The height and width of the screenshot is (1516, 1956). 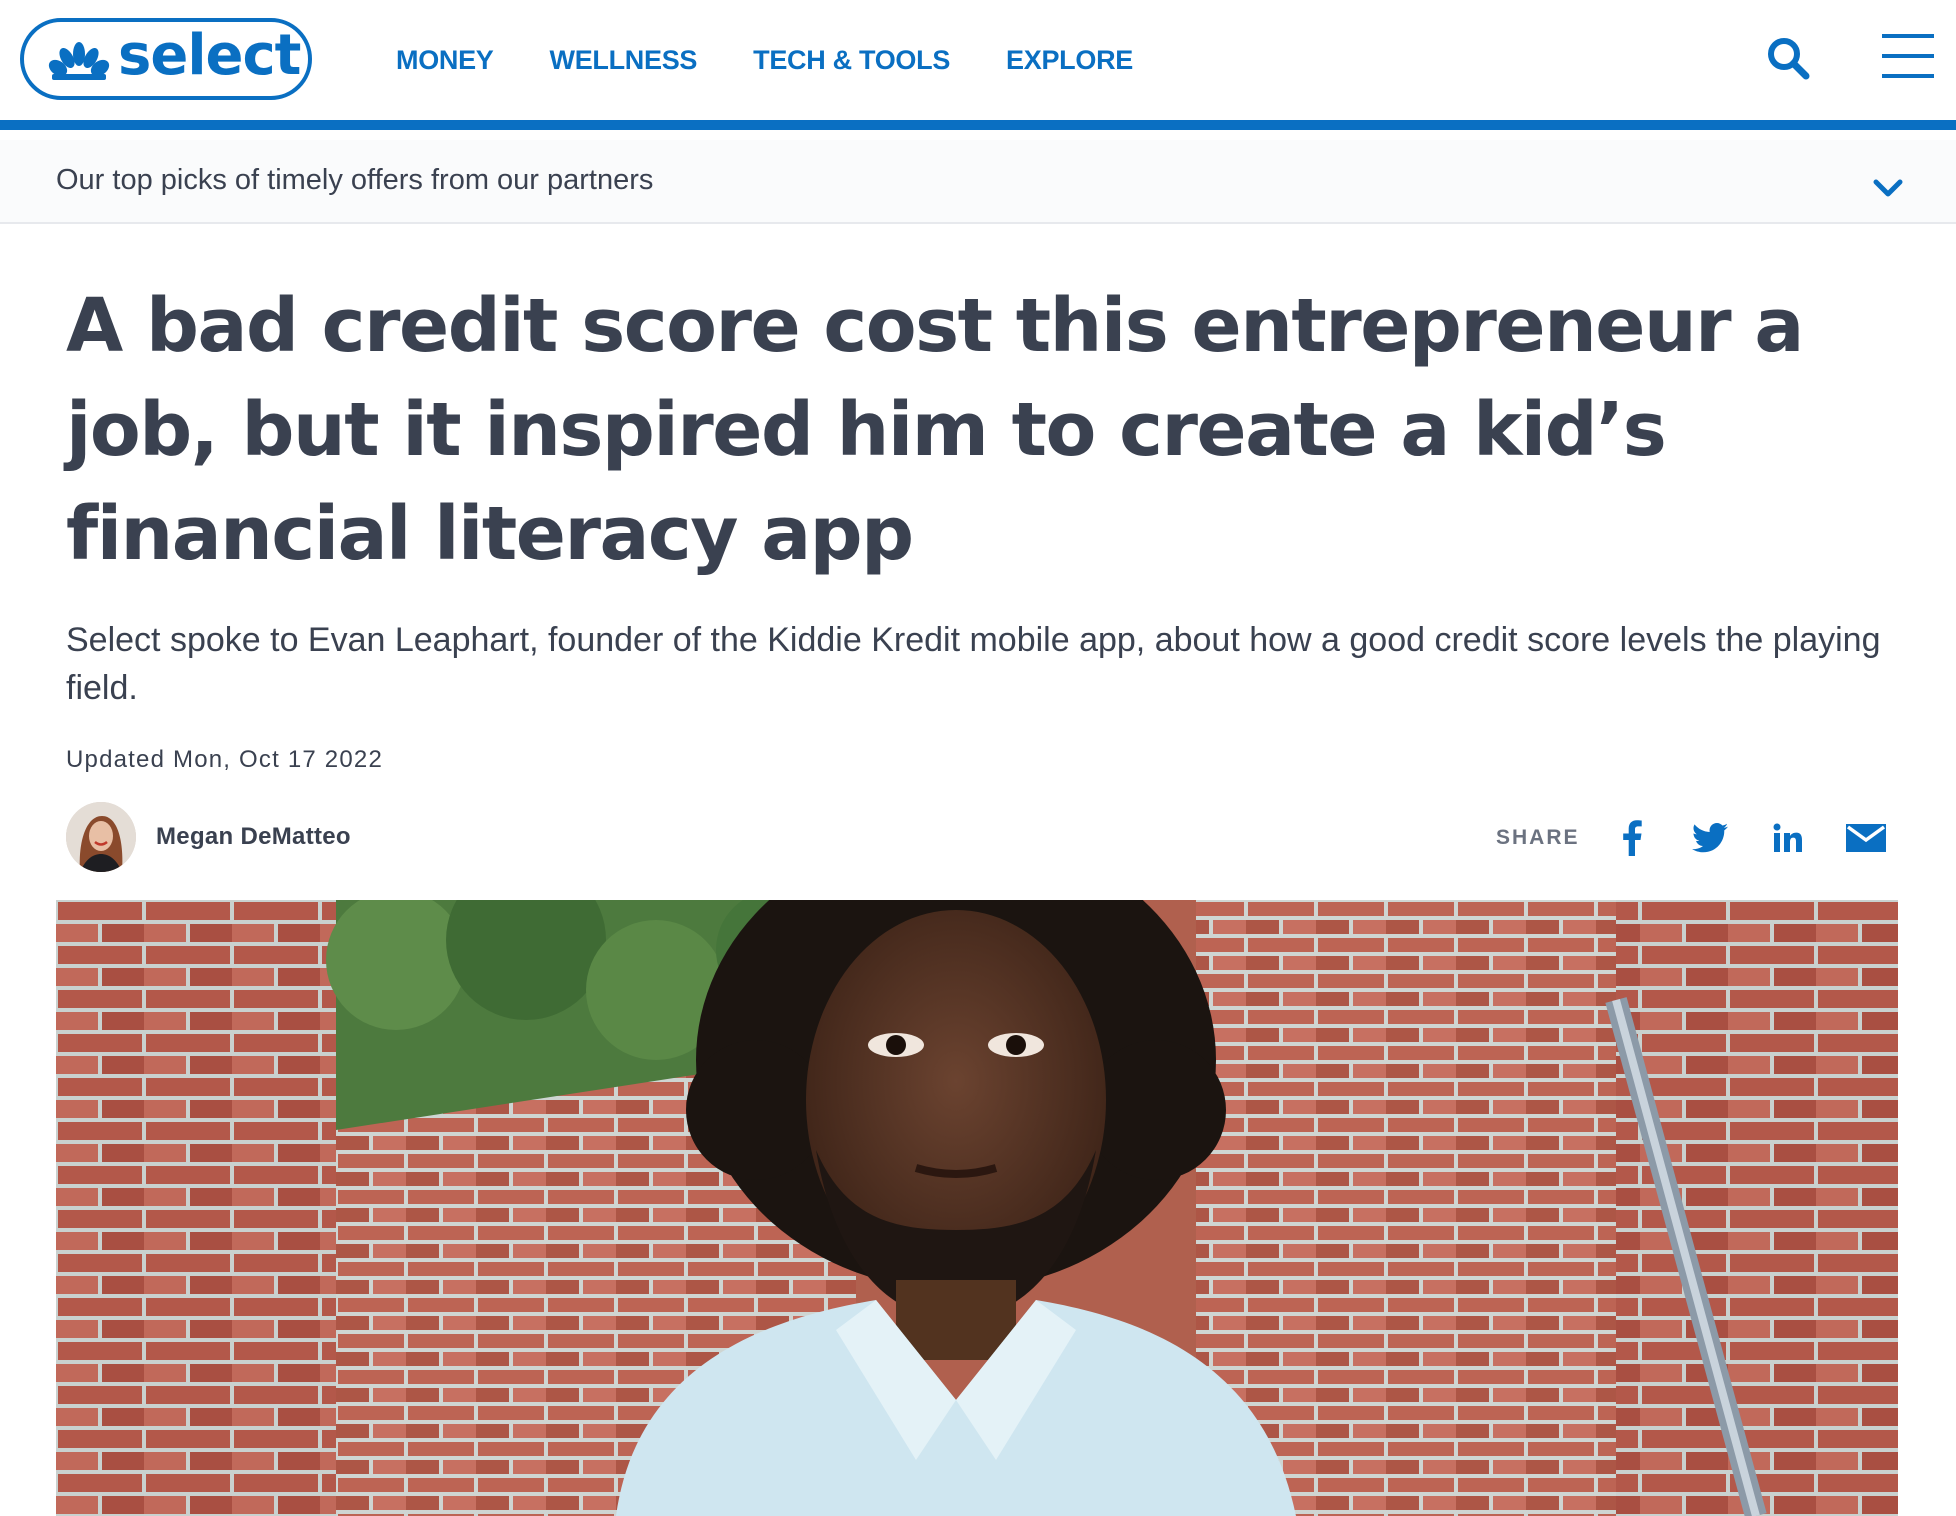 I want to click on updated-timestamp: Updated Mon, Oct 17 2022, so click(x=224, y=759).